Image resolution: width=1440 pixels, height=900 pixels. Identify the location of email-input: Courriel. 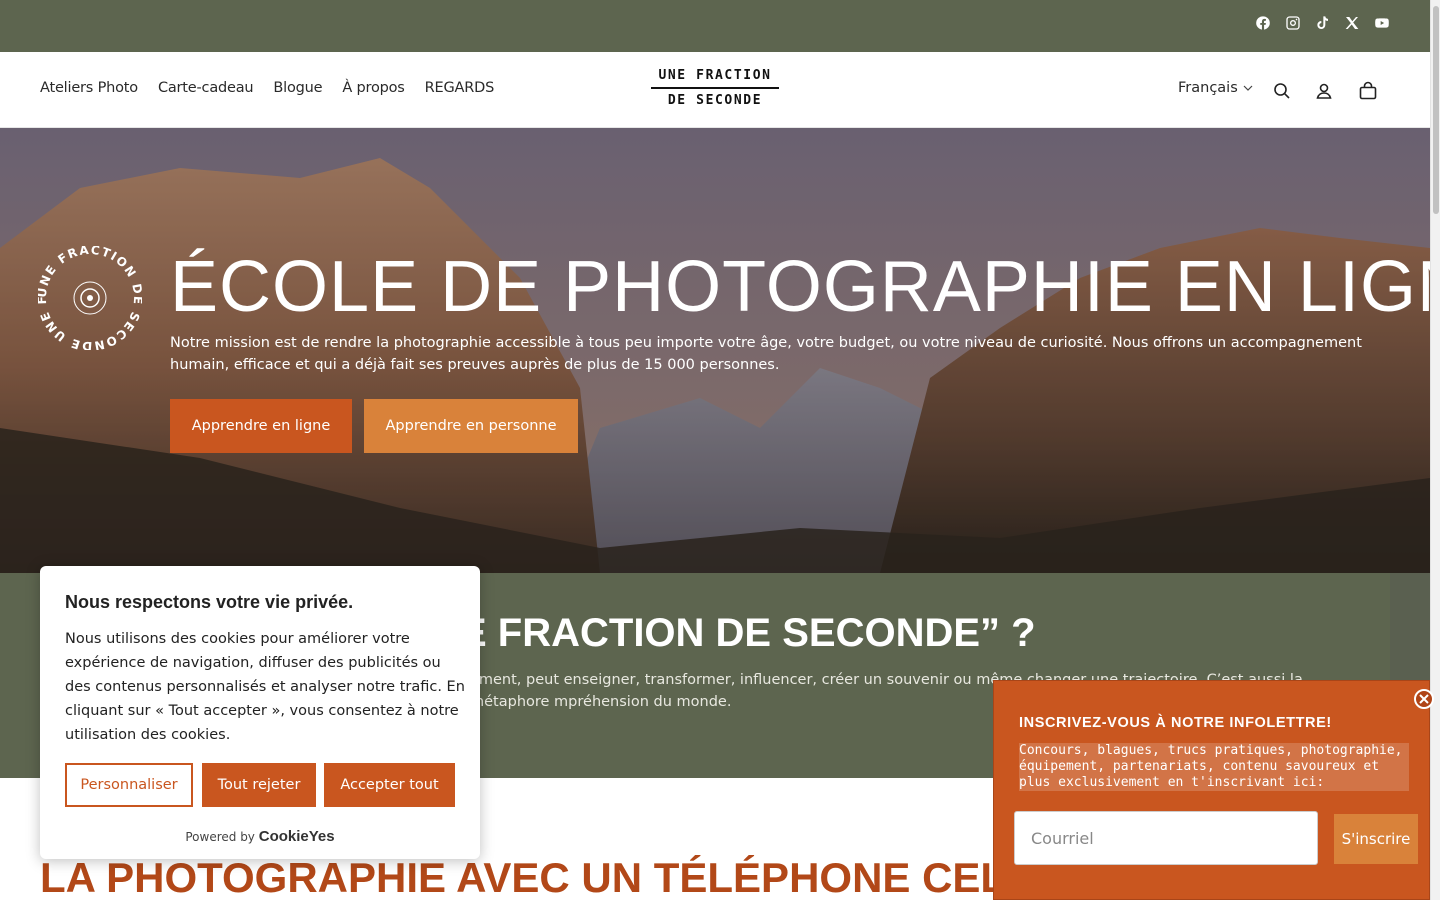
(1166, 838).